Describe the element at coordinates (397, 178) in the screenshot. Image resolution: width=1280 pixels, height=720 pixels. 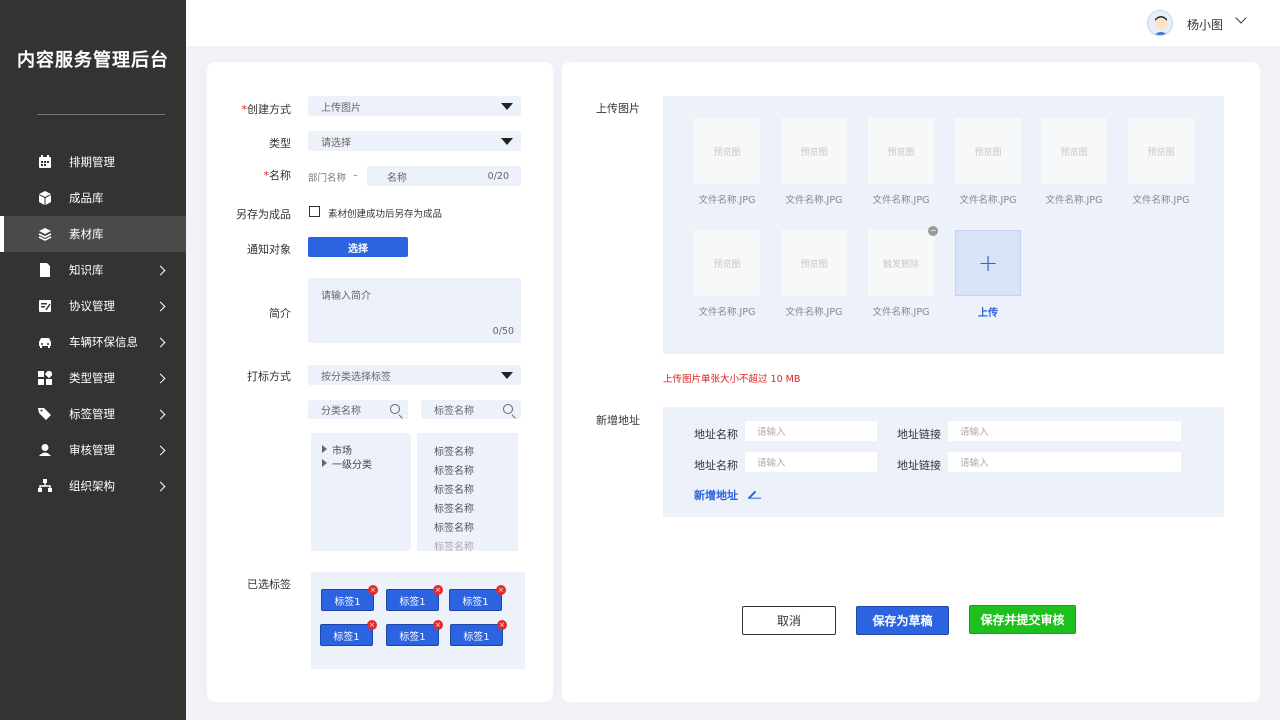
I see `name-placeholder: 名称` at that location.